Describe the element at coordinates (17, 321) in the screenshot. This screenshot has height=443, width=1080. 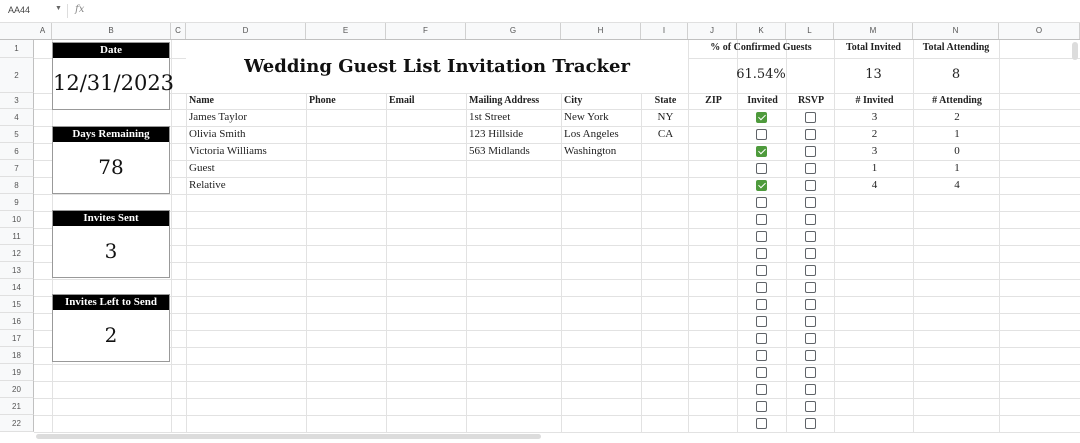
I see `row-header: 16` at that location.